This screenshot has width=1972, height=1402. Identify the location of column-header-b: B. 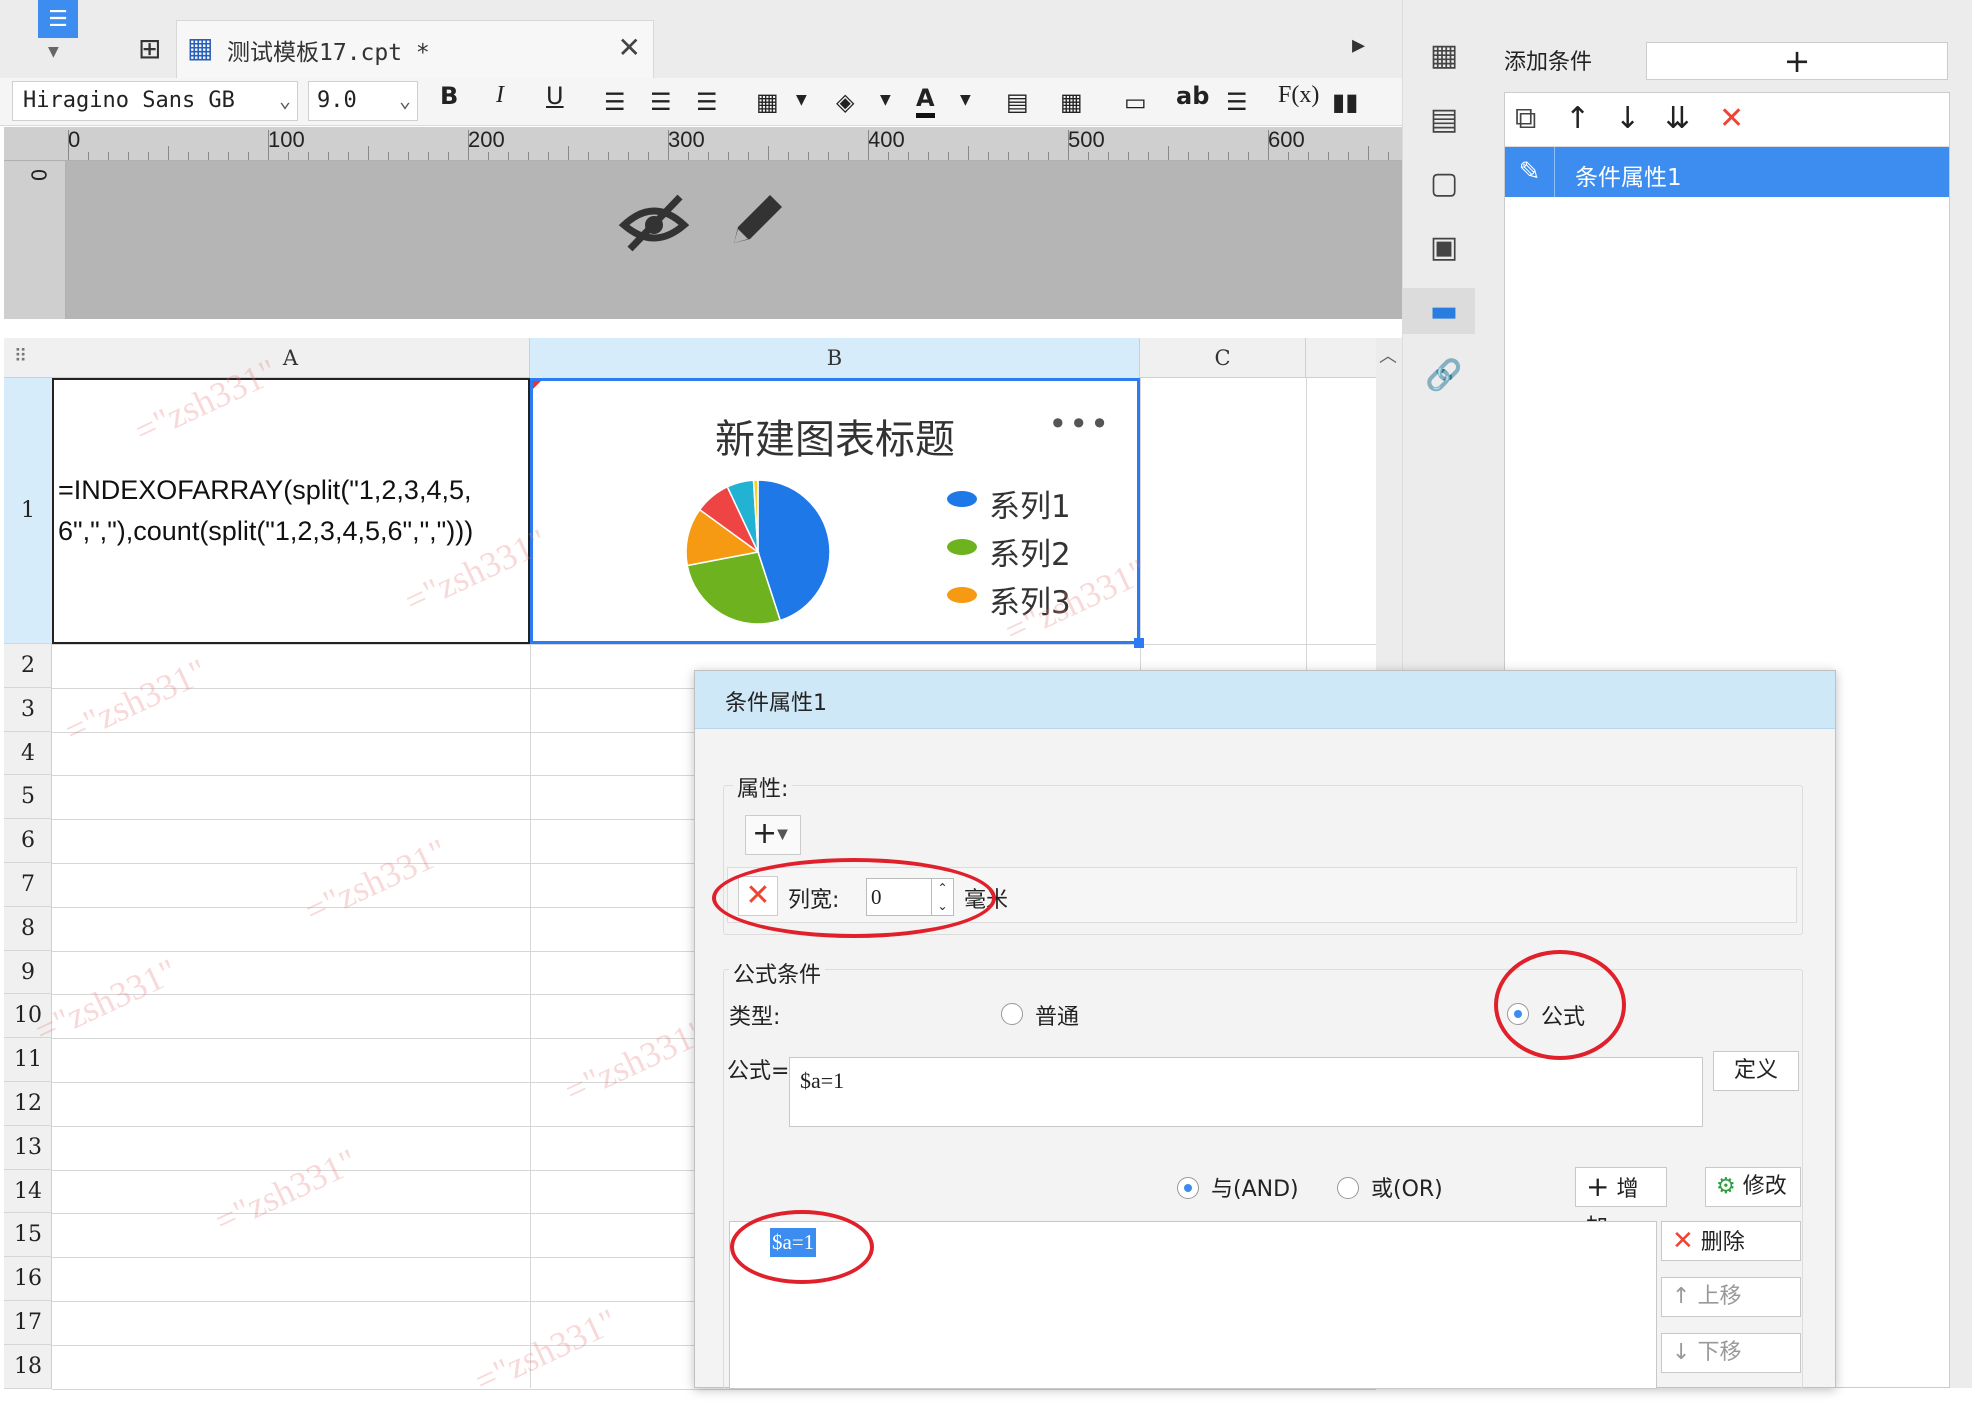
(835, 358).